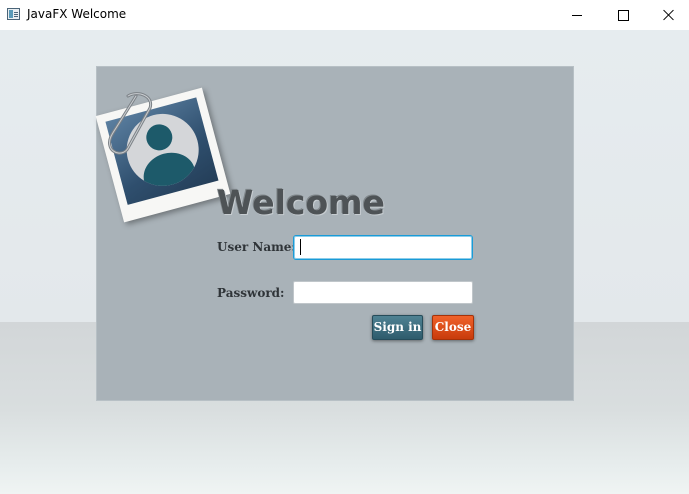 This screenshot has width=689, height=494. Describe the element at coordinates (300, 247) in the screenshot. I see `text-caret` at that location.